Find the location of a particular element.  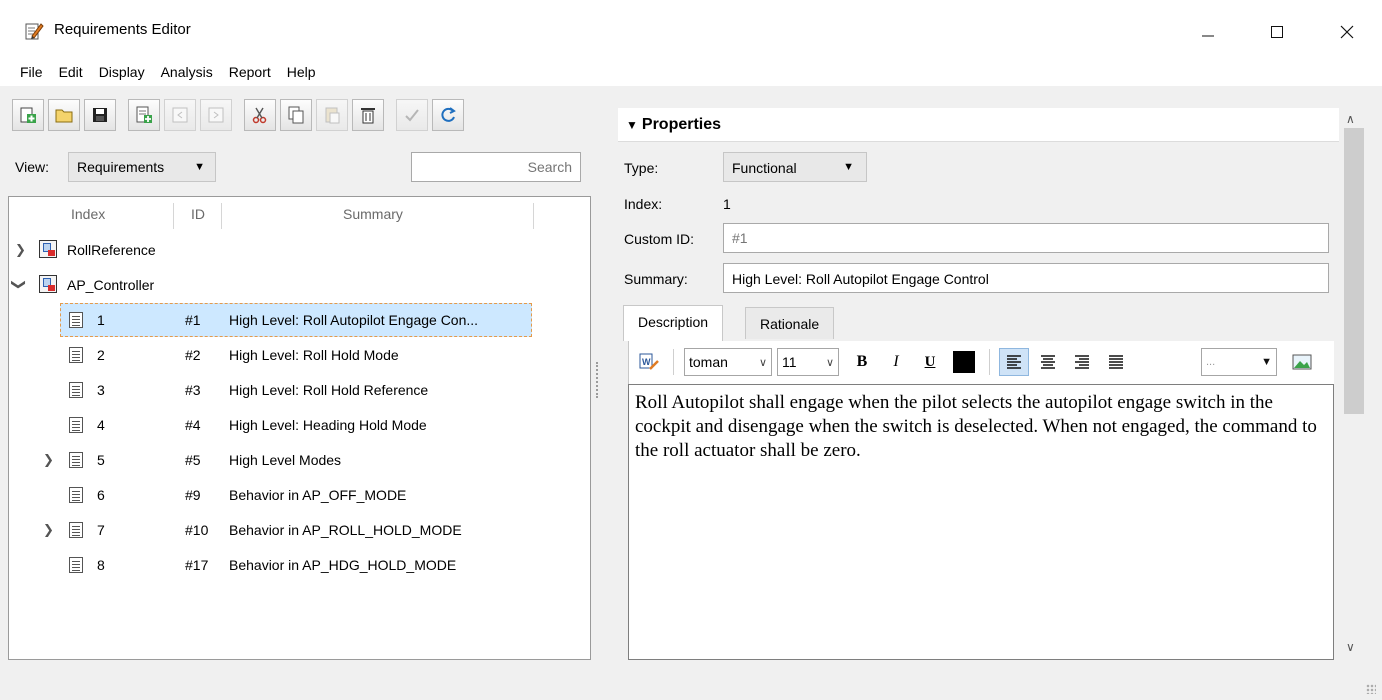

maximize-button is located at coordinates (1277, 32).